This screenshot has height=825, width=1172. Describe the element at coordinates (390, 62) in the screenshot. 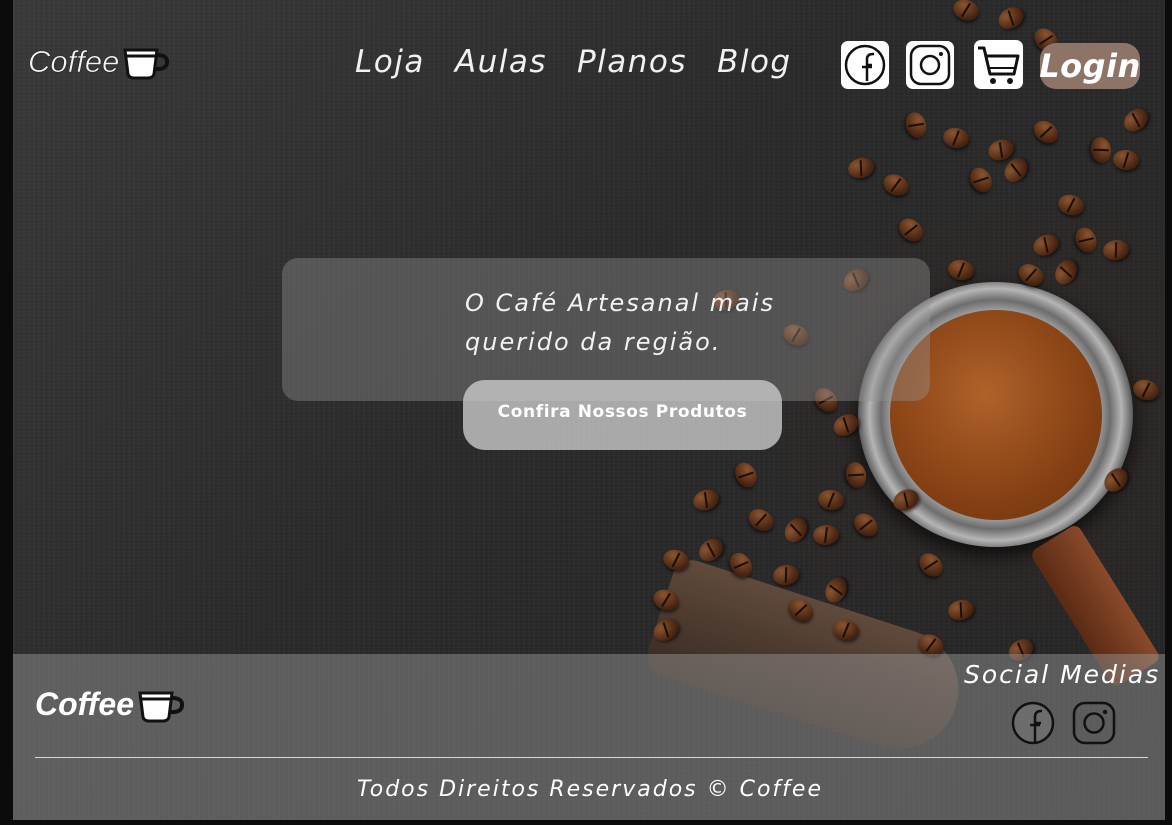

I see `menu-item-loja: Loja` at that location.